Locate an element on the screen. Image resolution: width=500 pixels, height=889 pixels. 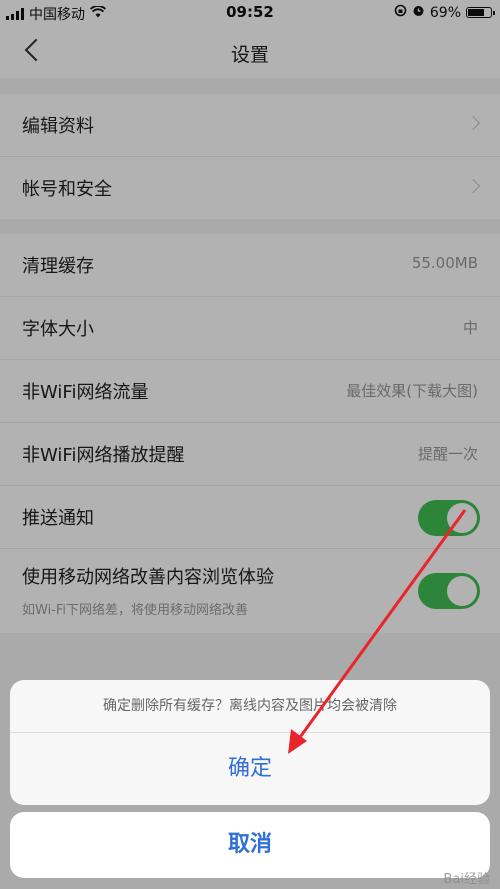
action-sheet: 确定删除所有缓存？离线内容及图片均会被清除 确定 is located at coordinates (250, 742).